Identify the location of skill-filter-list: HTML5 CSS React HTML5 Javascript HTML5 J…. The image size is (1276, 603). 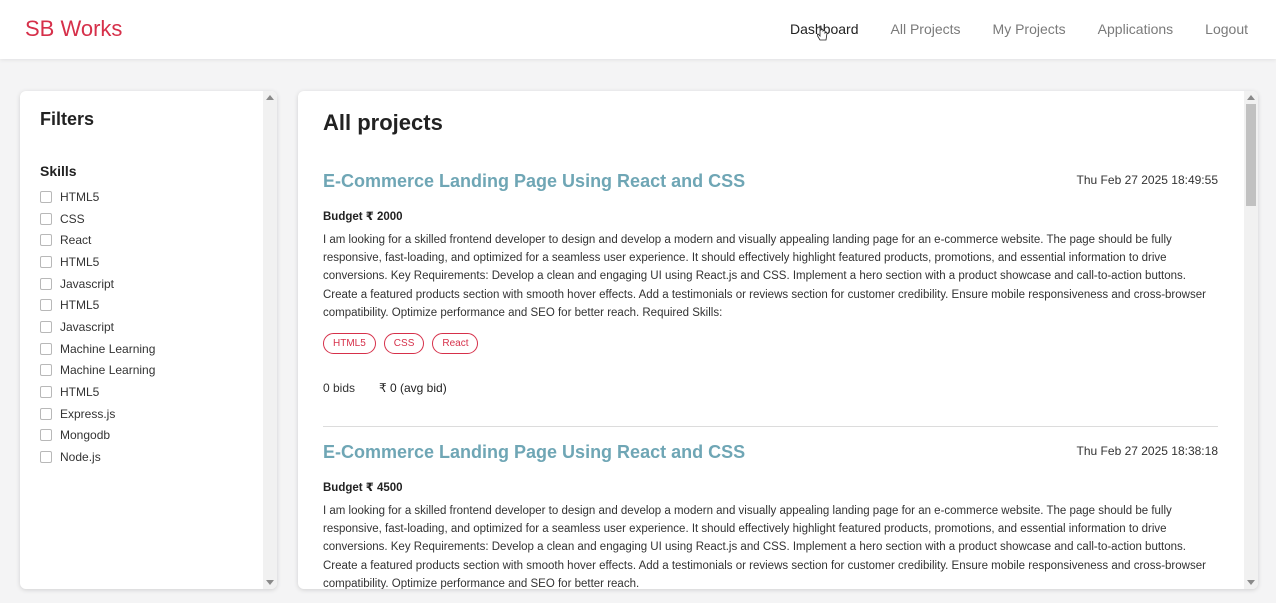
(97, 327).